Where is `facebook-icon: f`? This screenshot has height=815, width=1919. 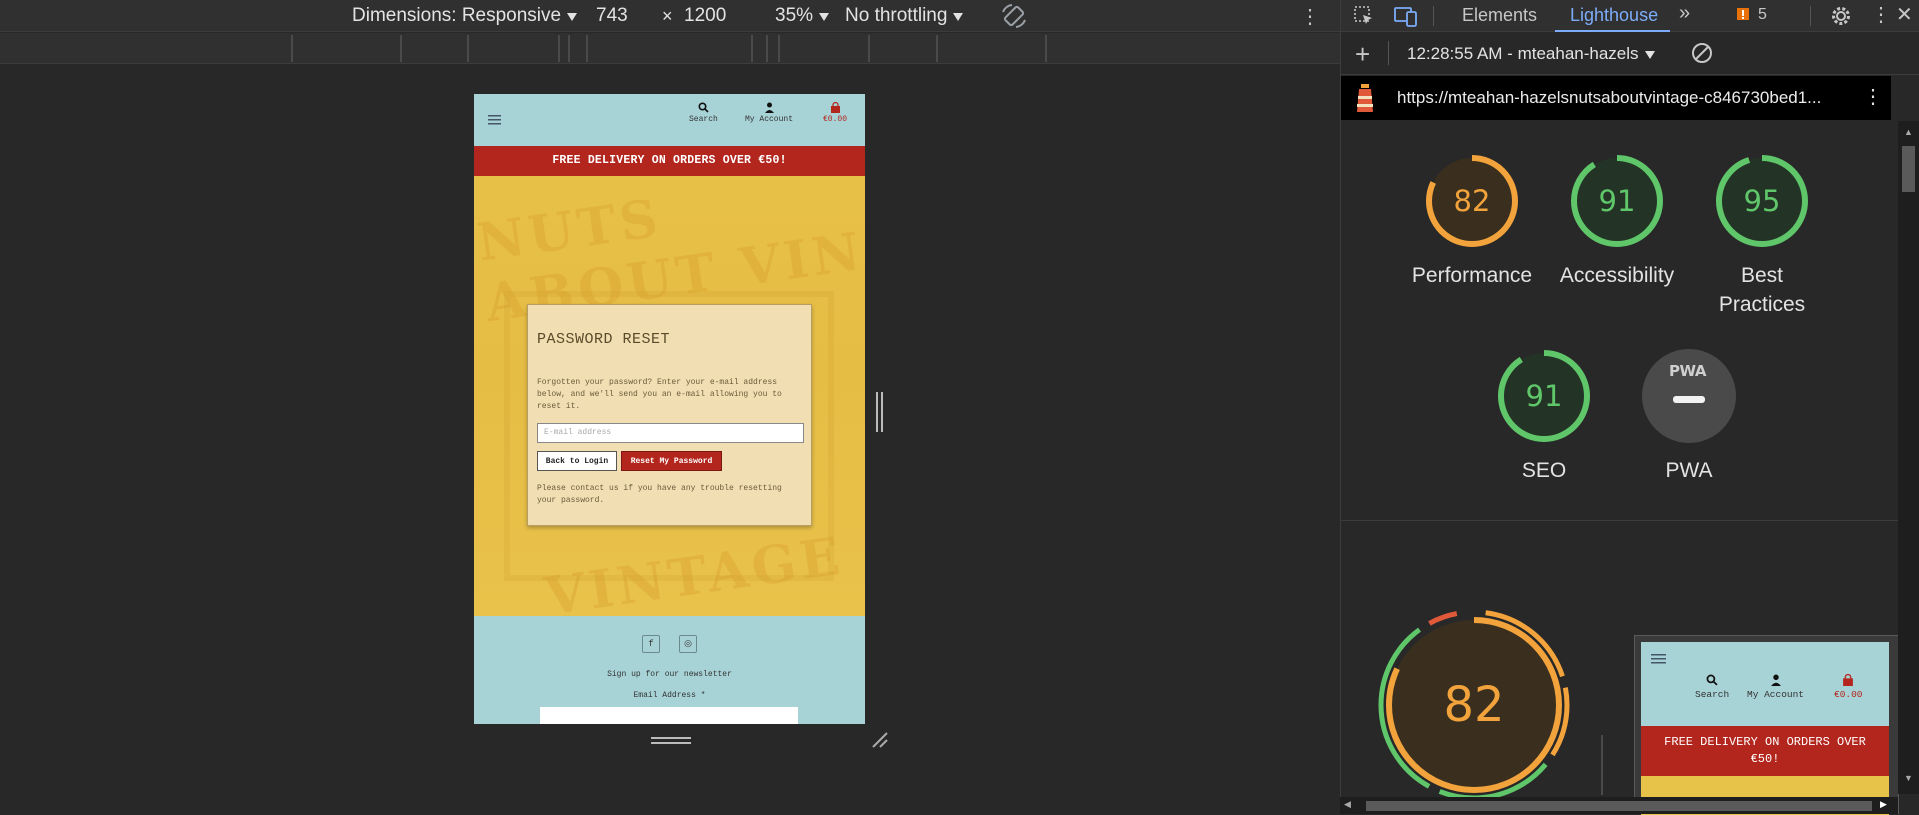
facebook-icon: f is located at coordinates (651, 644).